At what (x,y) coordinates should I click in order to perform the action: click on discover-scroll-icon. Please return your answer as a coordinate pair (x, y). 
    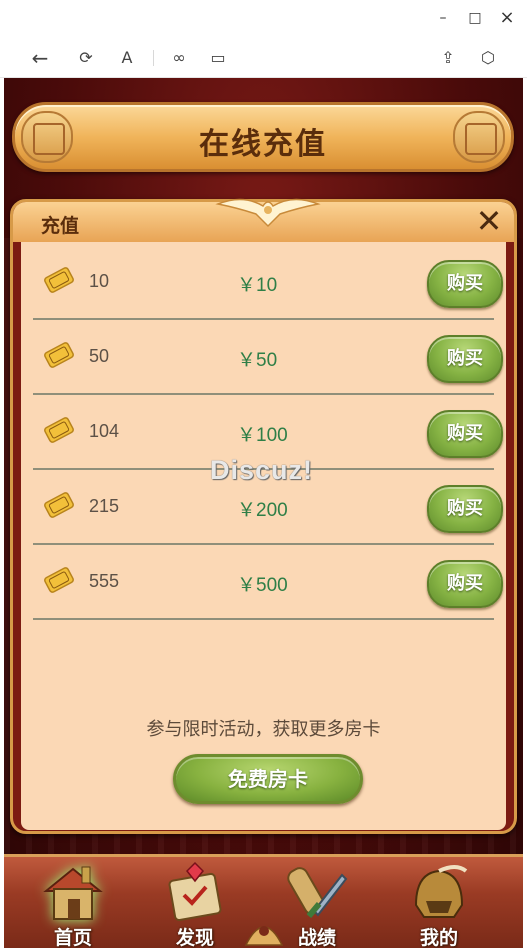
    Looking at the image, I should click on (195, 891).